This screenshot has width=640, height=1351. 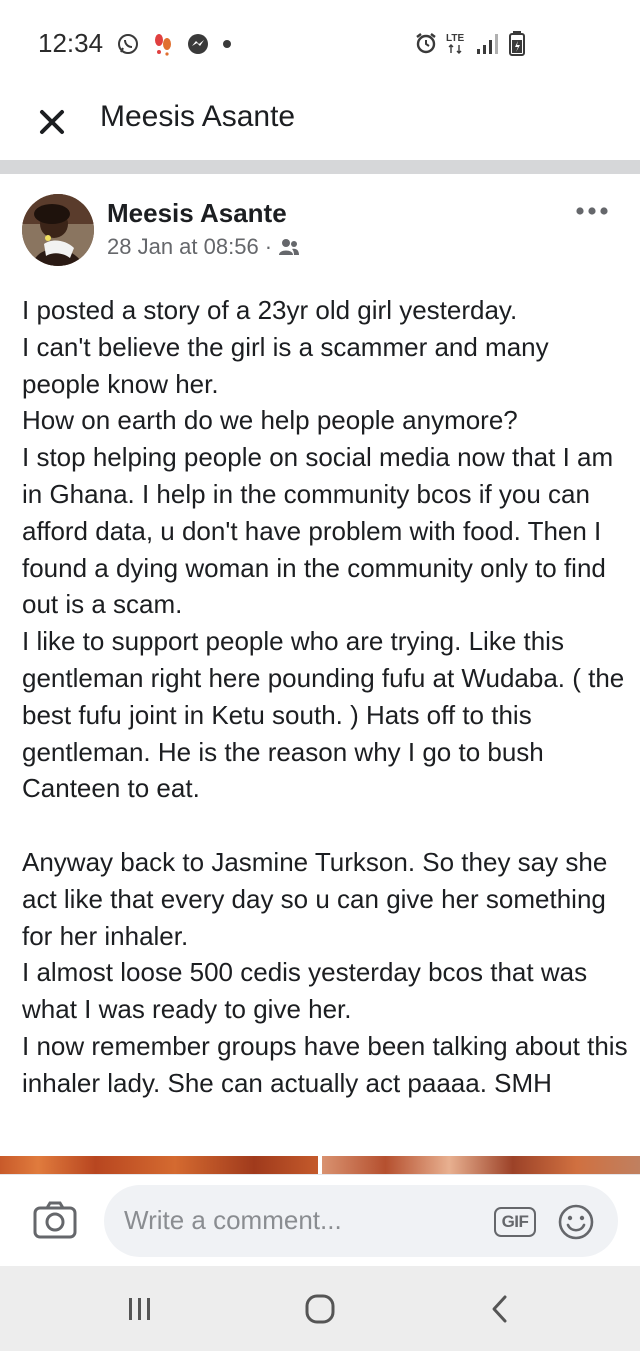 What do you see at coordinates (58, 230) in the screenshot?
I see `avatar` at bounding box center [58, 230].